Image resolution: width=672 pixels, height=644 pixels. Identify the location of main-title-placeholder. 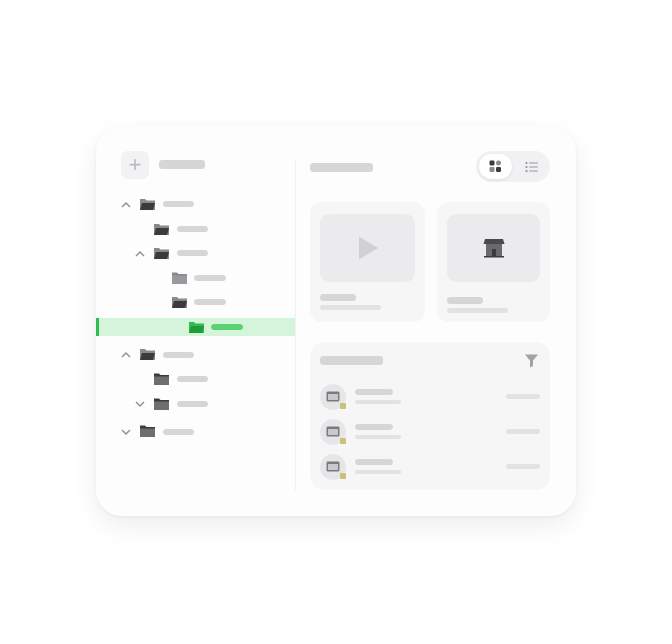
(341, 167).